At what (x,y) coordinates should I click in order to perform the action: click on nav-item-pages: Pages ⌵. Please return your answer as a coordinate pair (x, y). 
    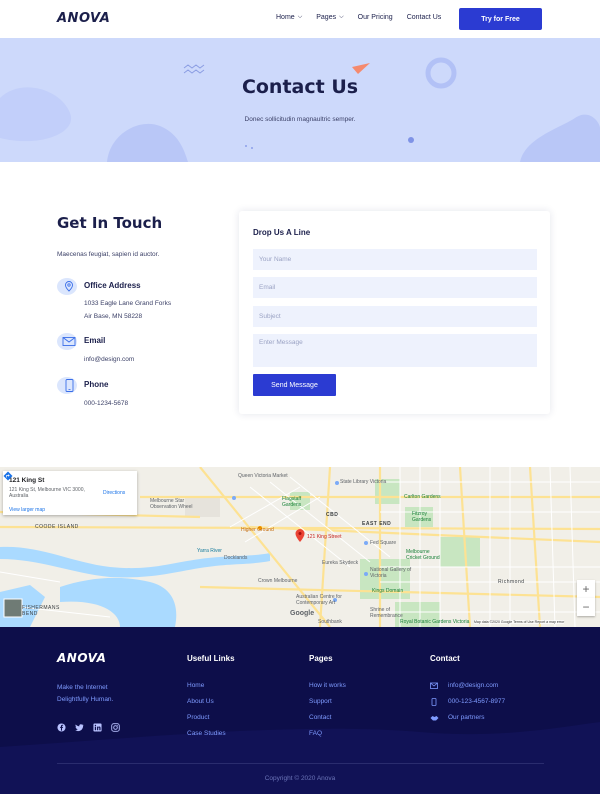
    Looking at the image, I should click on (329, 17).